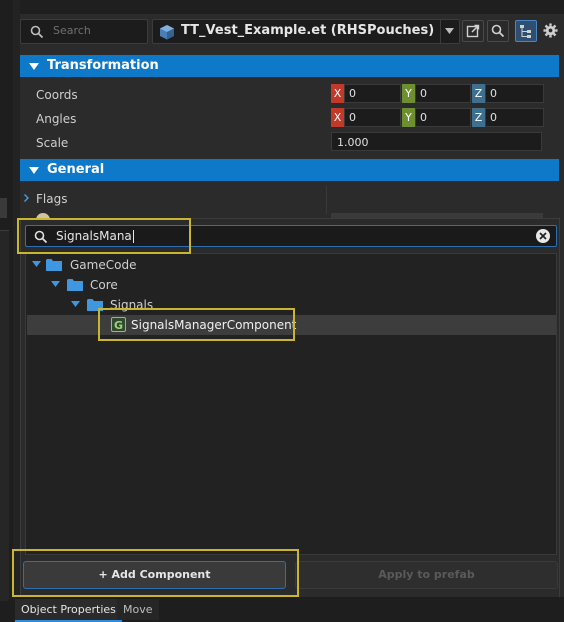  I want to click on open-external-button, so click(473, 31).